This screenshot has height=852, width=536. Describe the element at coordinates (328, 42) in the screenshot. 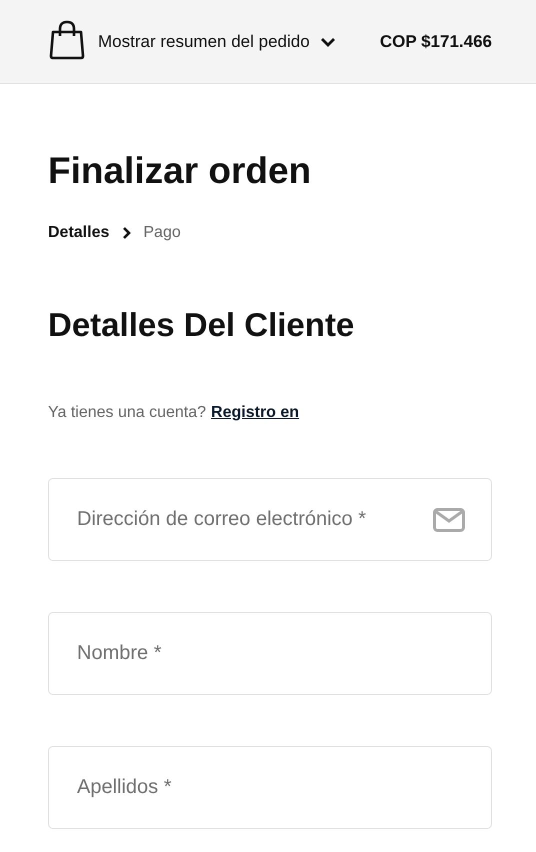

I see `chevron-icon` at that location.